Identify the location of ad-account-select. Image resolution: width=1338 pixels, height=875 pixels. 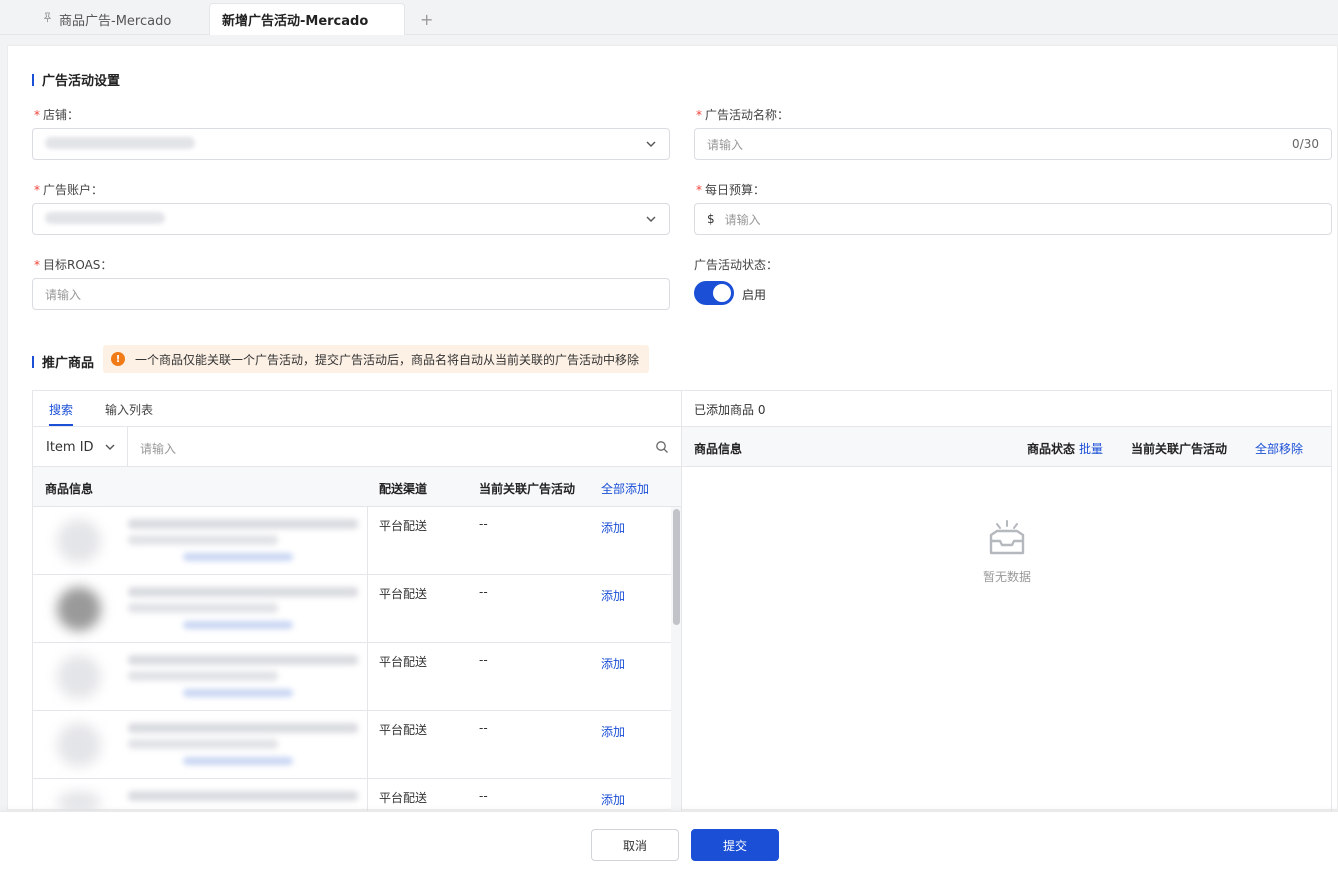
(351, 219).